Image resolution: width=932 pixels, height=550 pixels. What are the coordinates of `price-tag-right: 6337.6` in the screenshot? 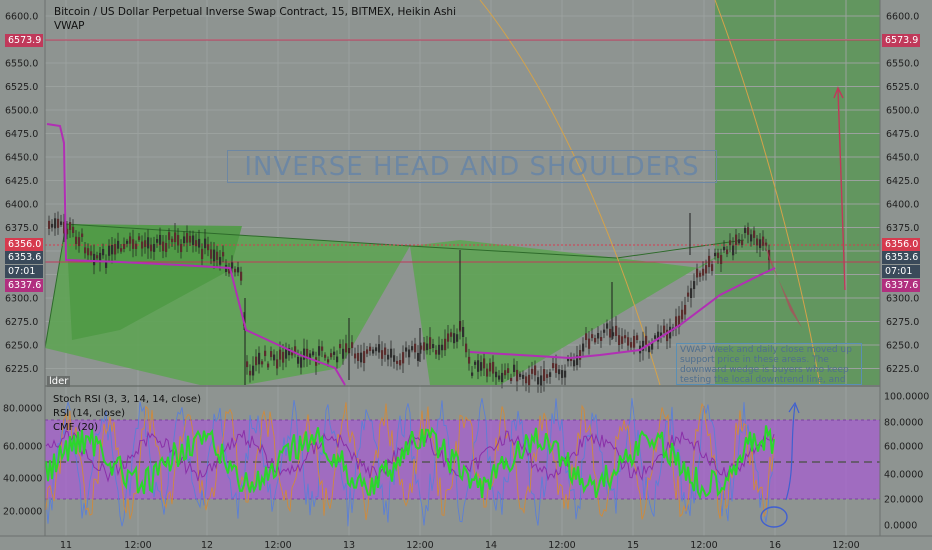 It's located at (901, 285).